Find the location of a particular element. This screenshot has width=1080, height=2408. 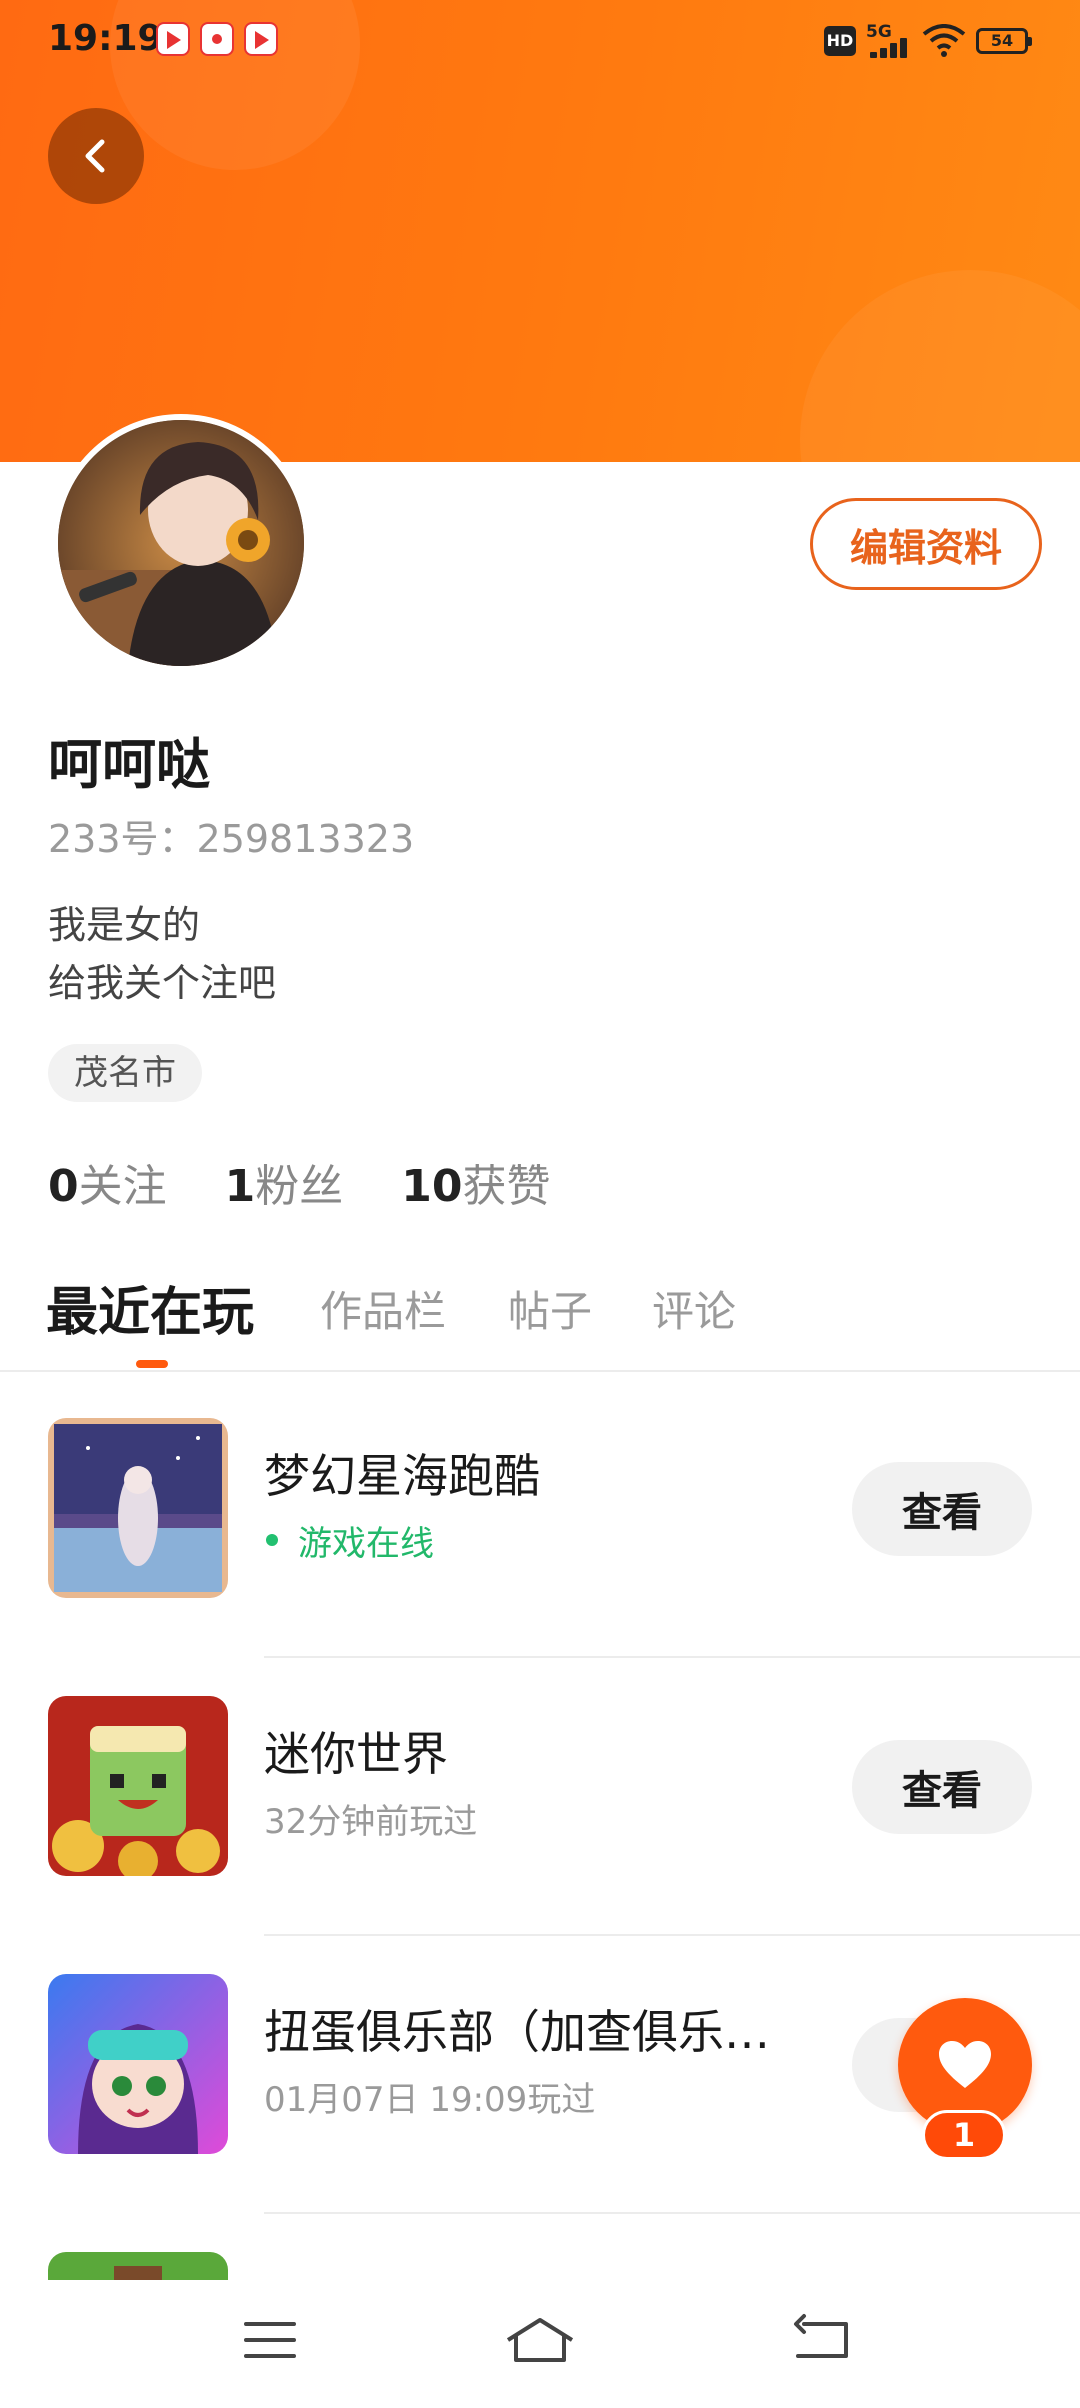

status-time: 19:19 is located at coordinates (105, 38).